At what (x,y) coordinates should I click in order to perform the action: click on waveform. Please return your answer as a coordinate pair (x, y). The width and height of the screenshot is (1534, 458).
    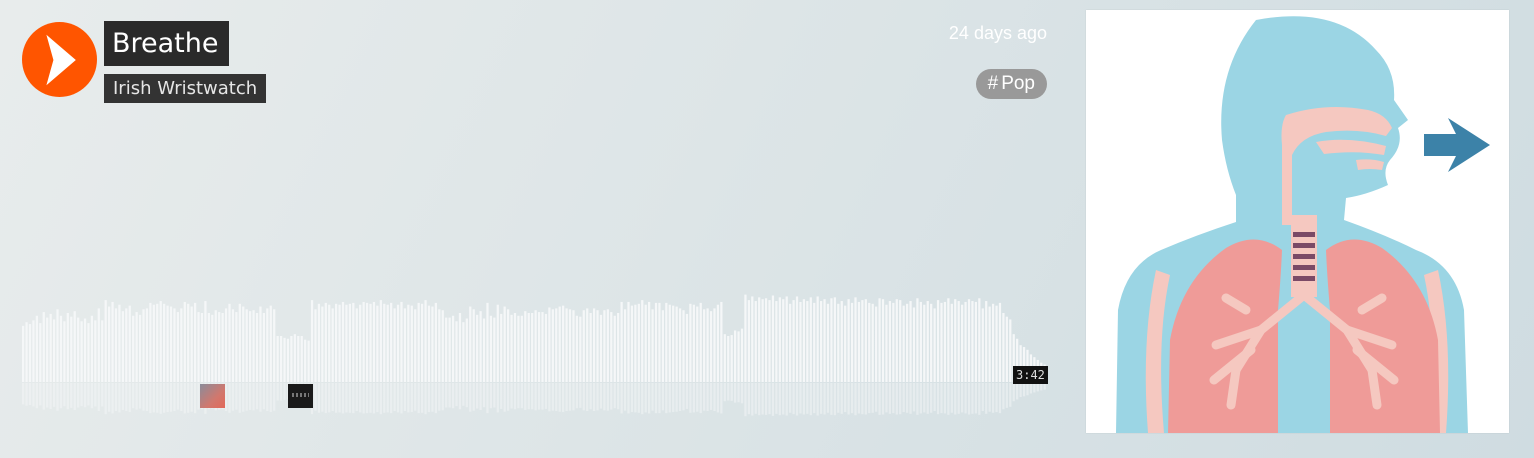
    Looking at the image, I should click on (534, 336).